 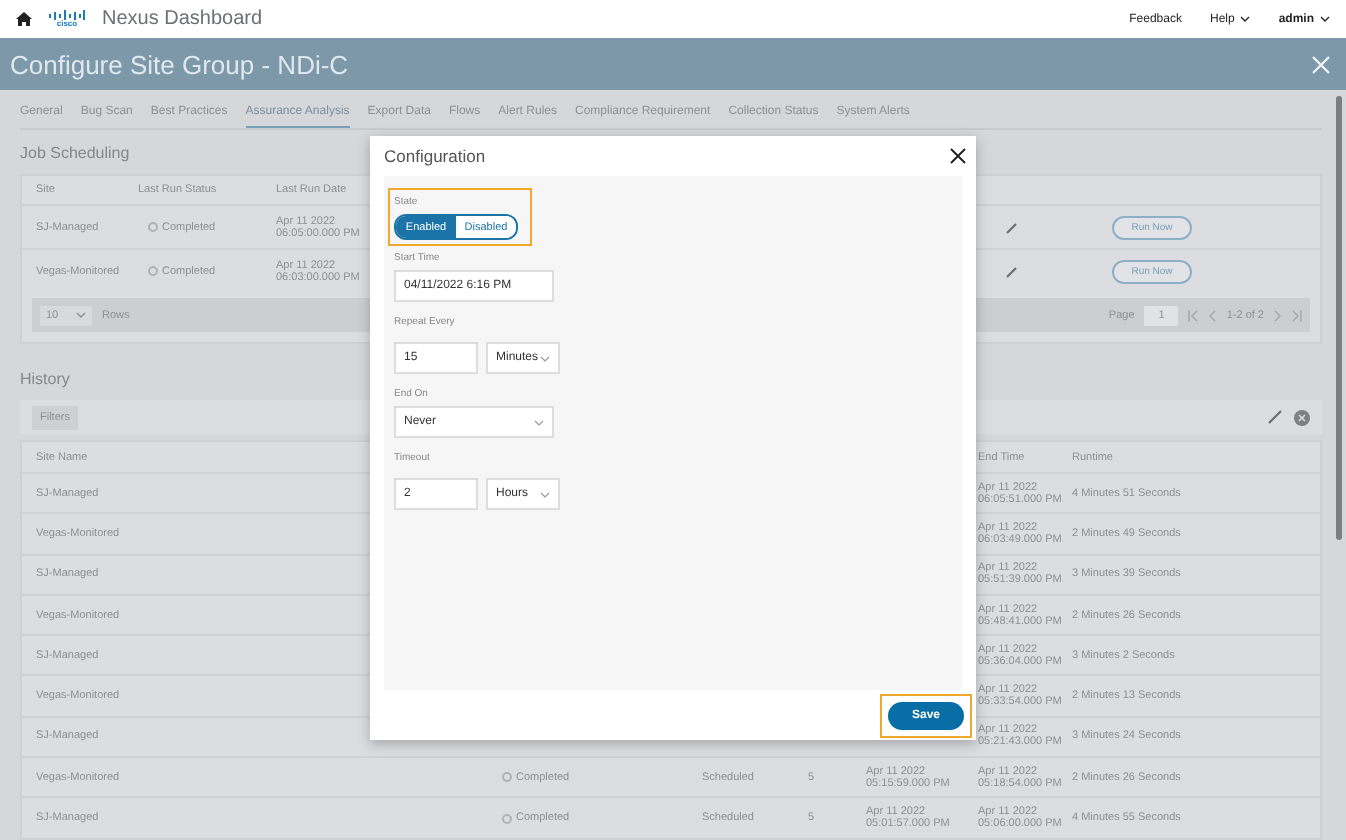 What do you see at coordinates (75, 153) in the screenshot?
I see `section-heading: Job Scheduling` at bounding box center [75, 153].